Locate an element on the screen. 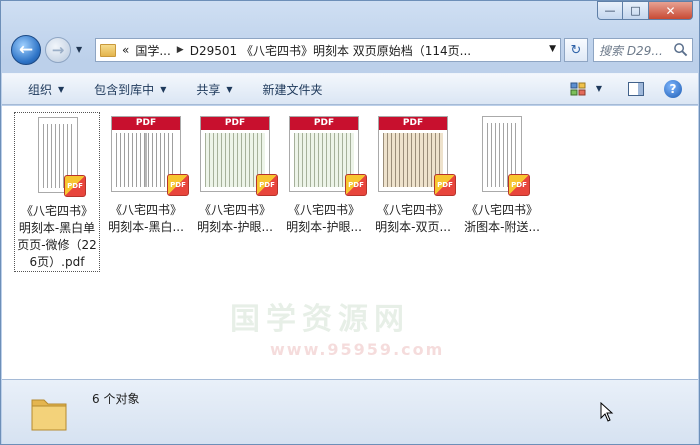 This screenshot has height=445, width=700. view-options-icon is located at coordinates (578, 89).